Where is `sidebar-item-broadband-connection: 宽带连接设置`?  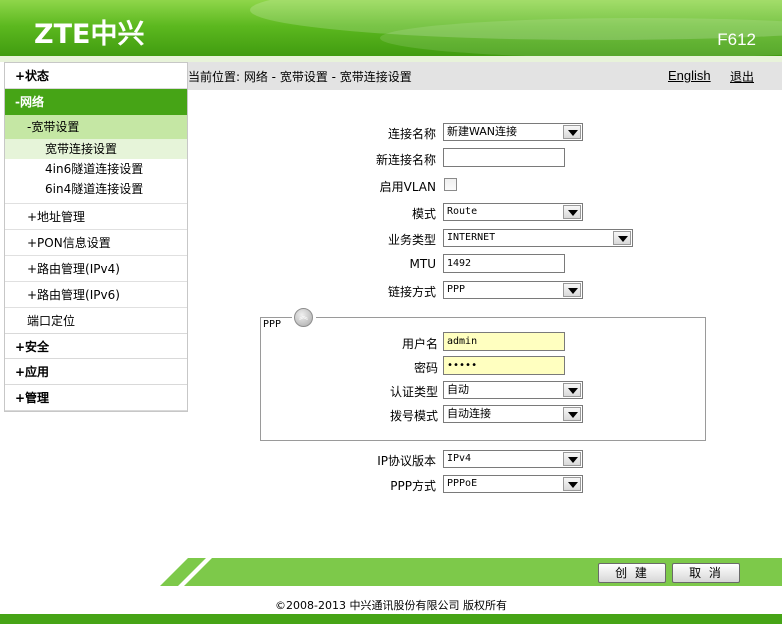
sidebar-item-broadband-connection: 宽带连接设置 is located at coordinates (96, 149).